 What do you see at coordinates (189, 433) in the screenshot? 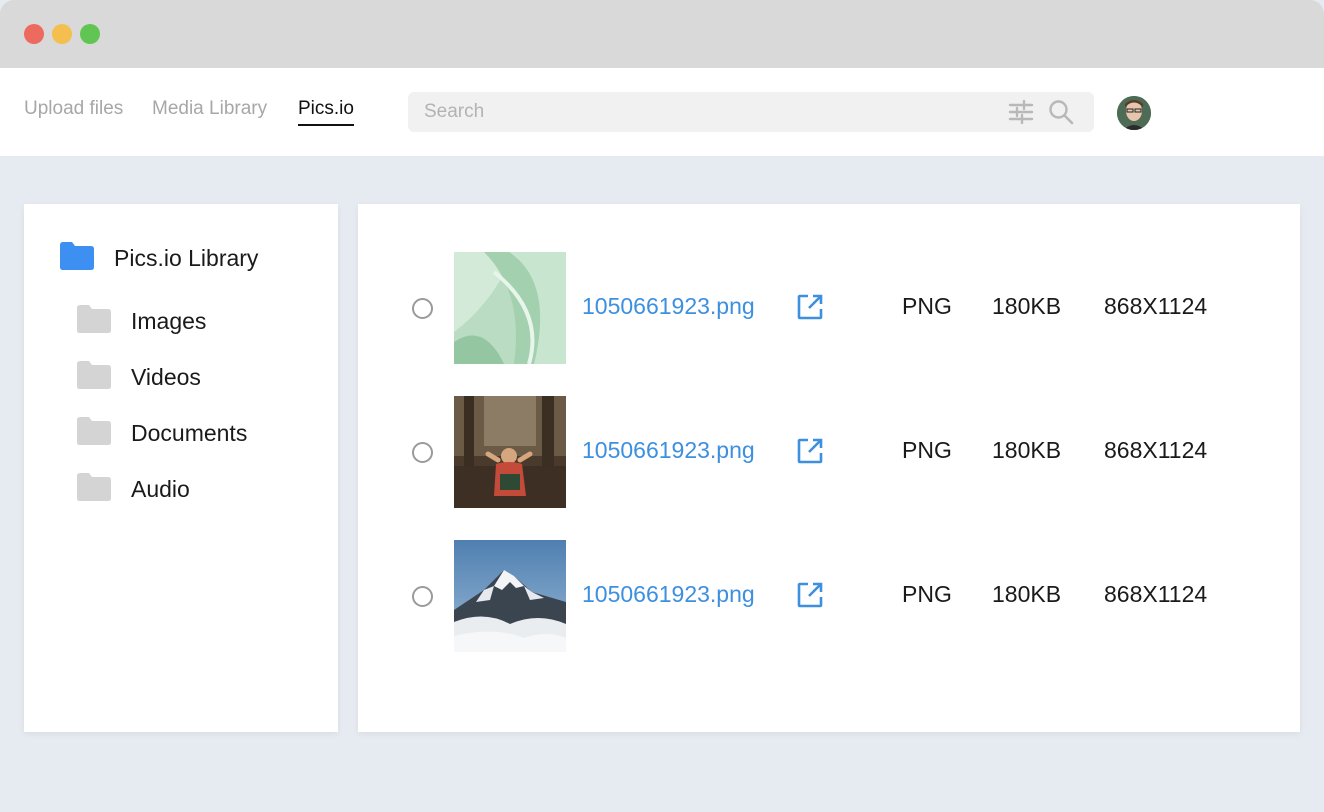
I see `sidebar-item-label: Documents` at bounding box center [189, 433].